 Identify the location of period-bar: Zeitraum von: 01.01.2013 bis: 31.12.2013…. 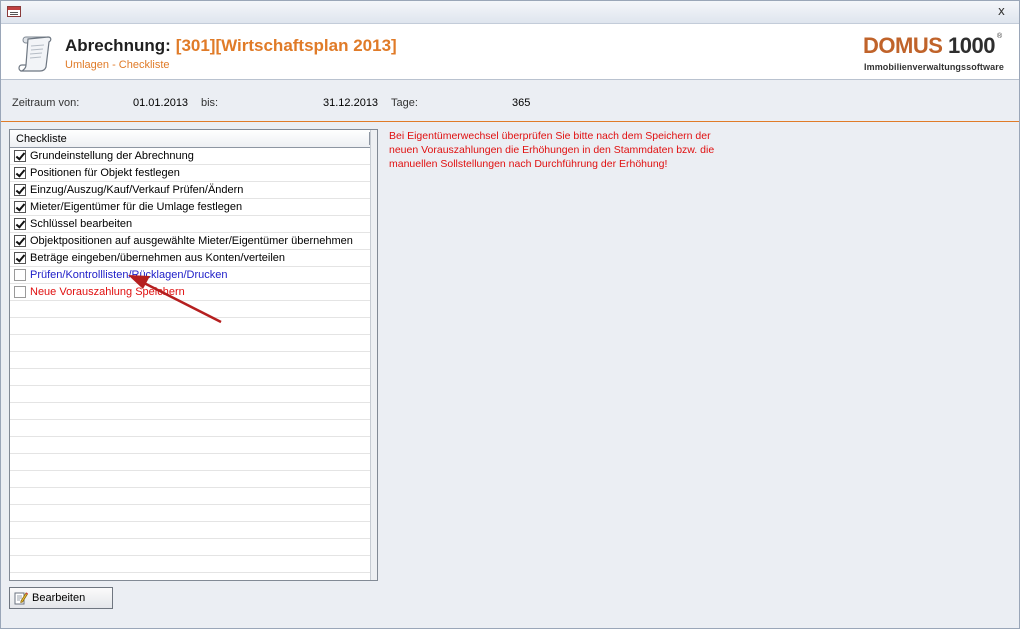
(510, 100).